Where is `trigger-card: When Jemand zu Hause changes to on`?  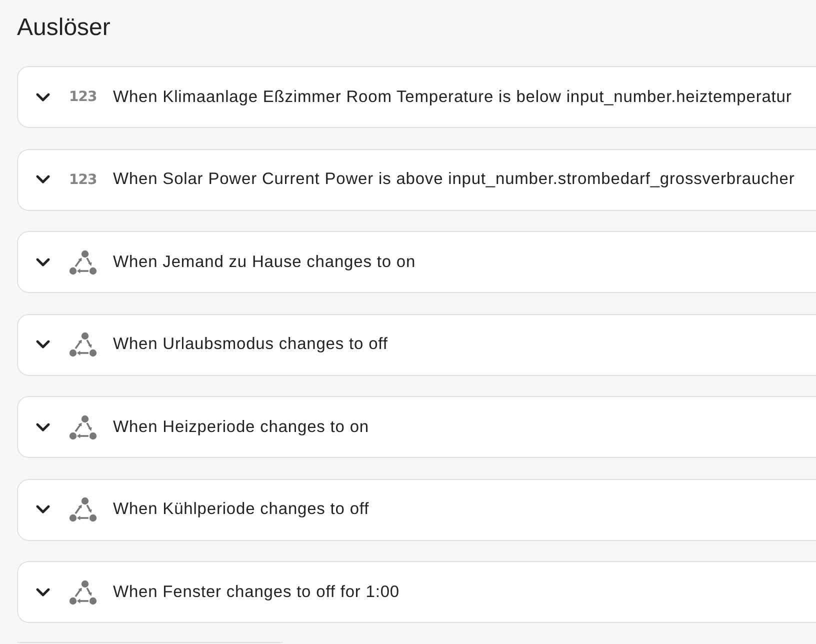 trigger-card: When Jemand zu Hause changes to on is located at coordinates (416, 262).